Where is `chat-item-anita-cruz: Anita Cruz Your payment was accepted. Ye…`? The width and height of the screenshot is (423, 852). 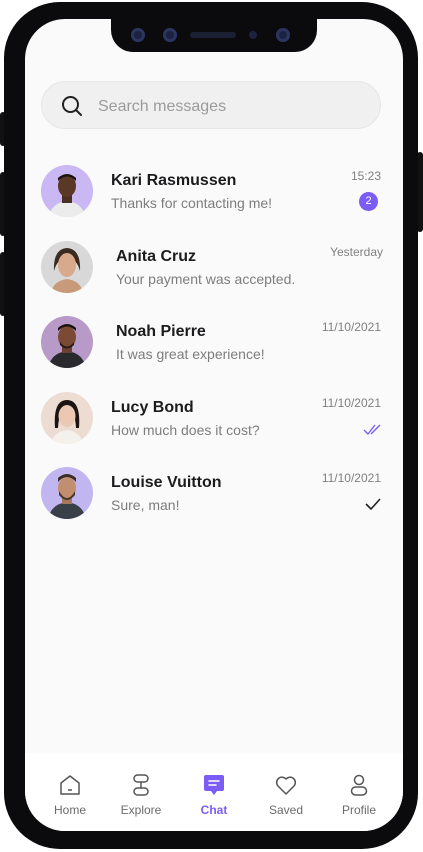
chat-item-anita-cruz: Anita Cruz Your payment was accepted. Ye… is located at coordinates (214, 269).